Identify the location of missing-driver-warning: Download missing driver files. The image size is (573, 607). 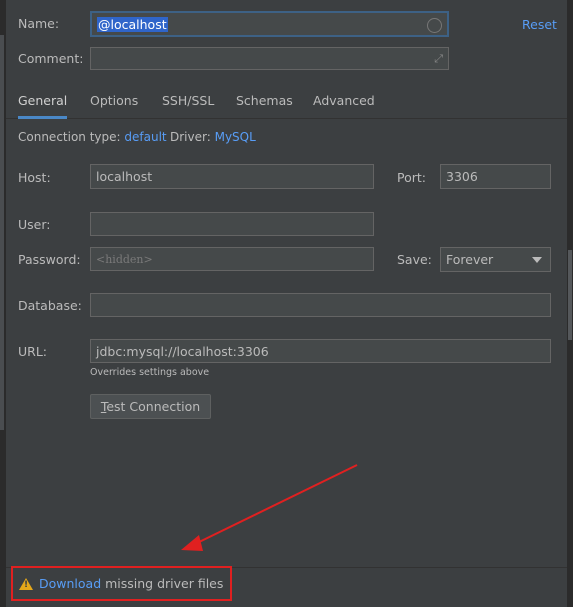
(131, 583).